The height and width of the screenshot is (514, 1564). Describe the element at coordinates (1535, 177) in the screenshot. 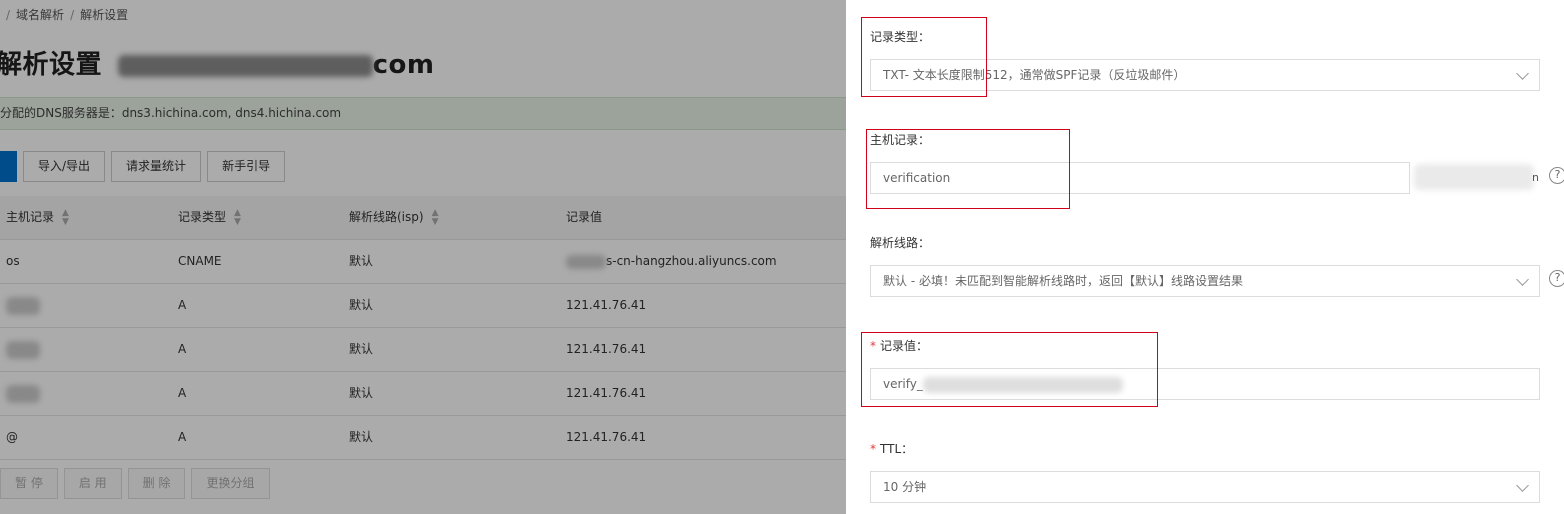

I see `host-suffix: n` at that location.